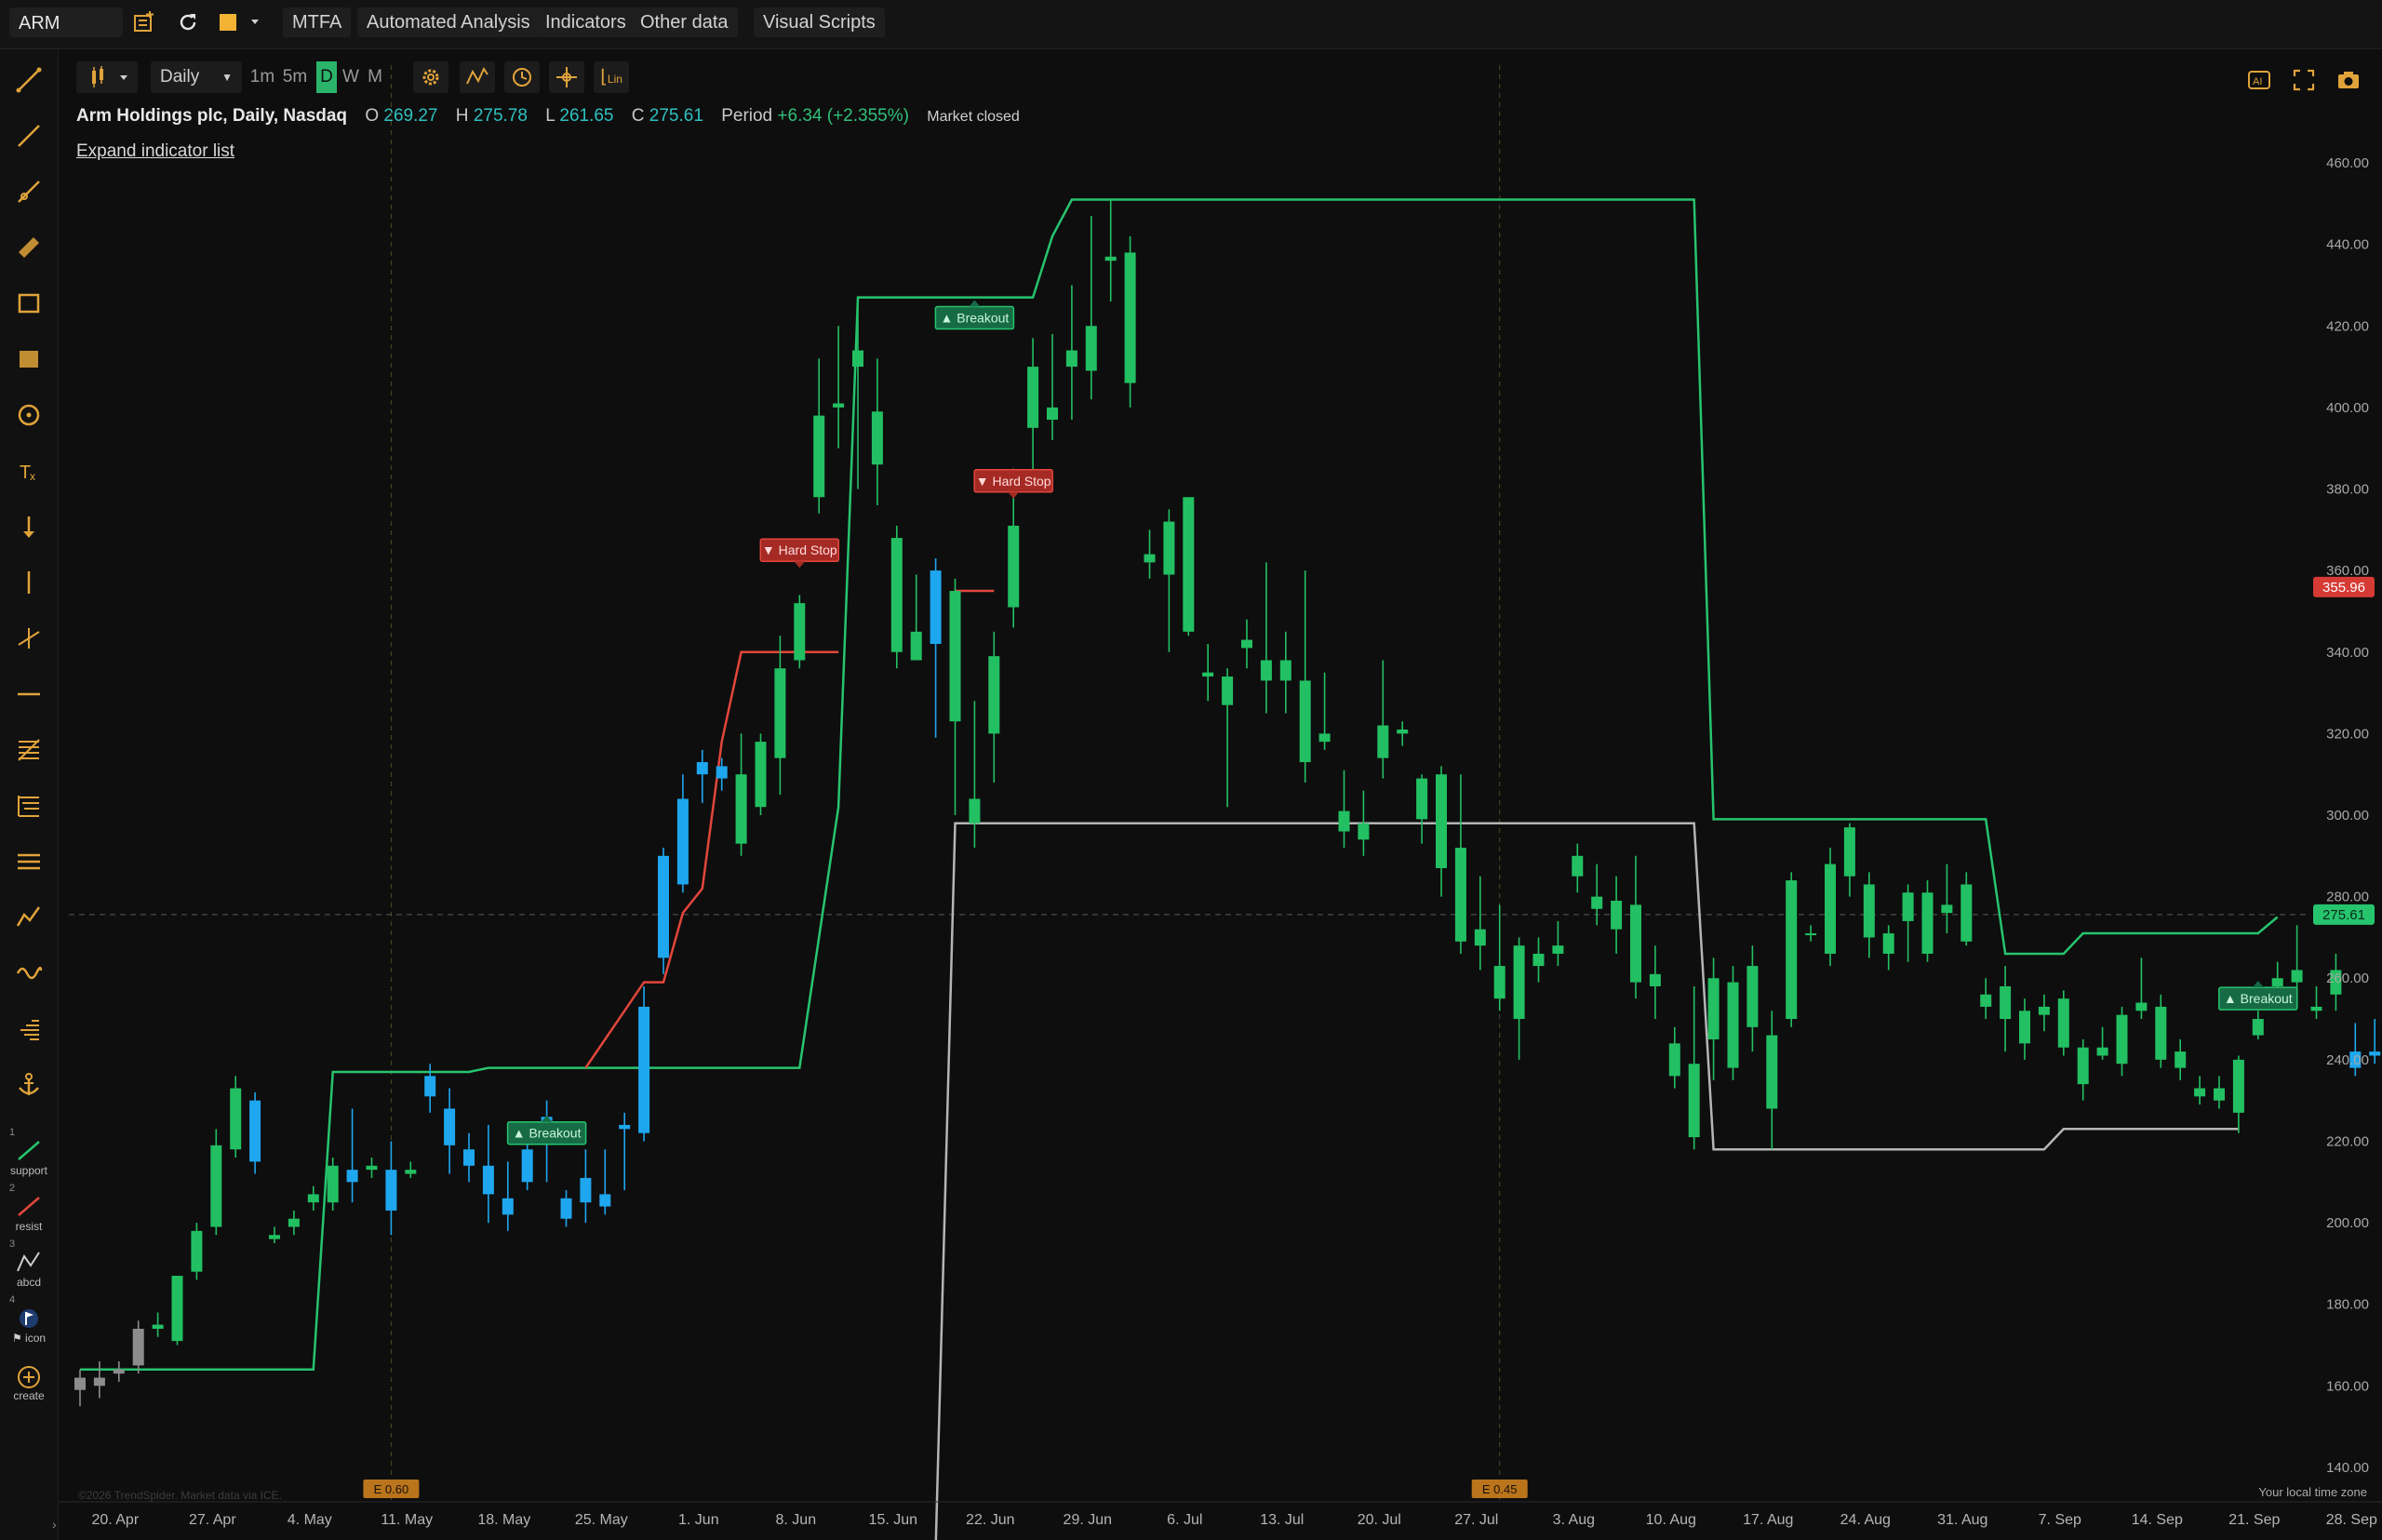 The image size is (2382, 1540). What do you see at coordinates (227, 77) in the screenshot?
I see `chevron-down-icon: ▼` at bounding box center [227, 77].